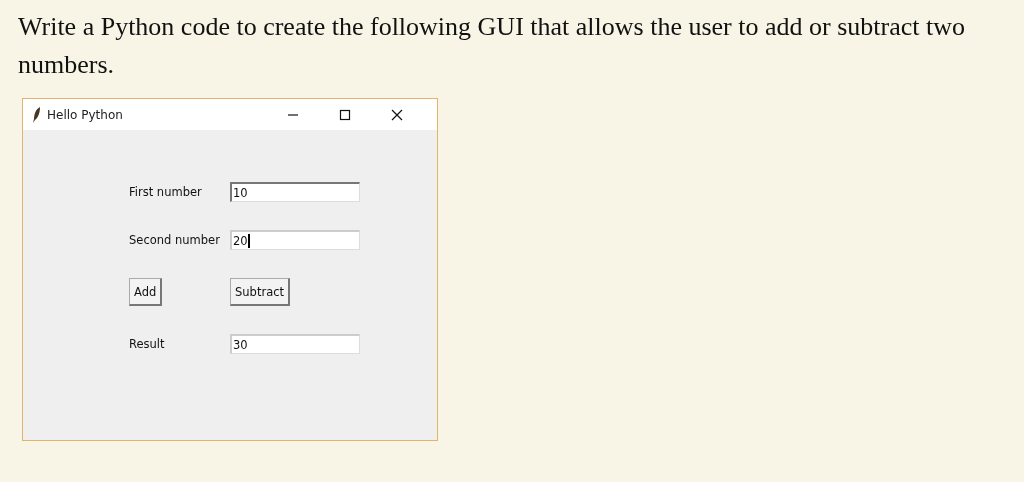 This screenshot has height=482, width=1024. Describe the element at coordinates (147, 344) in the screenshot. I see `result-label: Result` at that location.